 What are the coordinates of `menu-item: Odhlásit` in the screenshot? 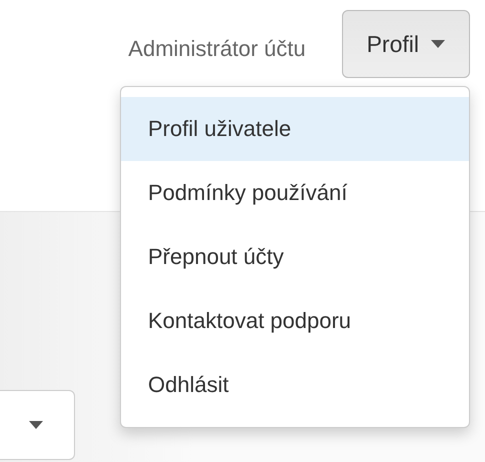 It's located at (295, 385).